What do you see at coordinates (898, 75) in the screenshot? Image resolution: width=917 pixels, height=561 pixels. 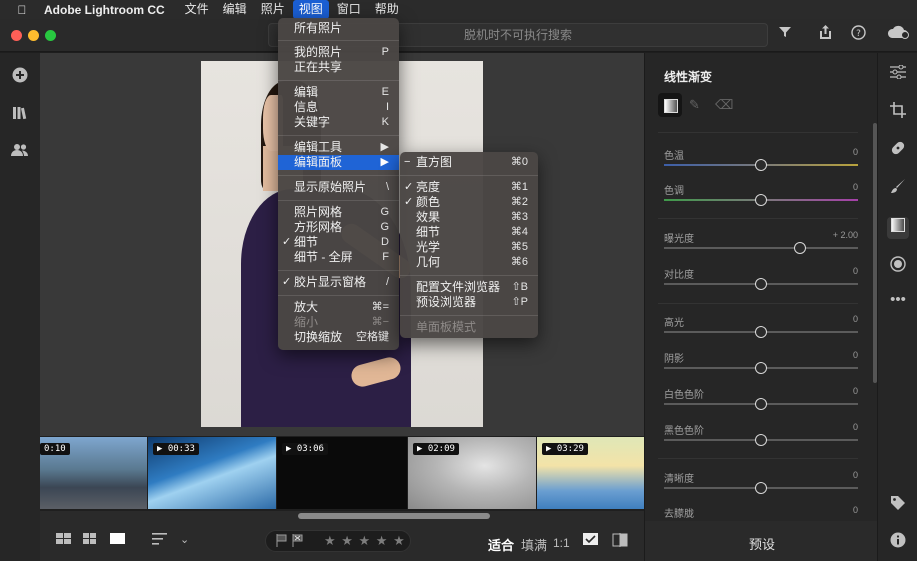 I see `edit-sliders-icon` at bounding box center [898, 75].